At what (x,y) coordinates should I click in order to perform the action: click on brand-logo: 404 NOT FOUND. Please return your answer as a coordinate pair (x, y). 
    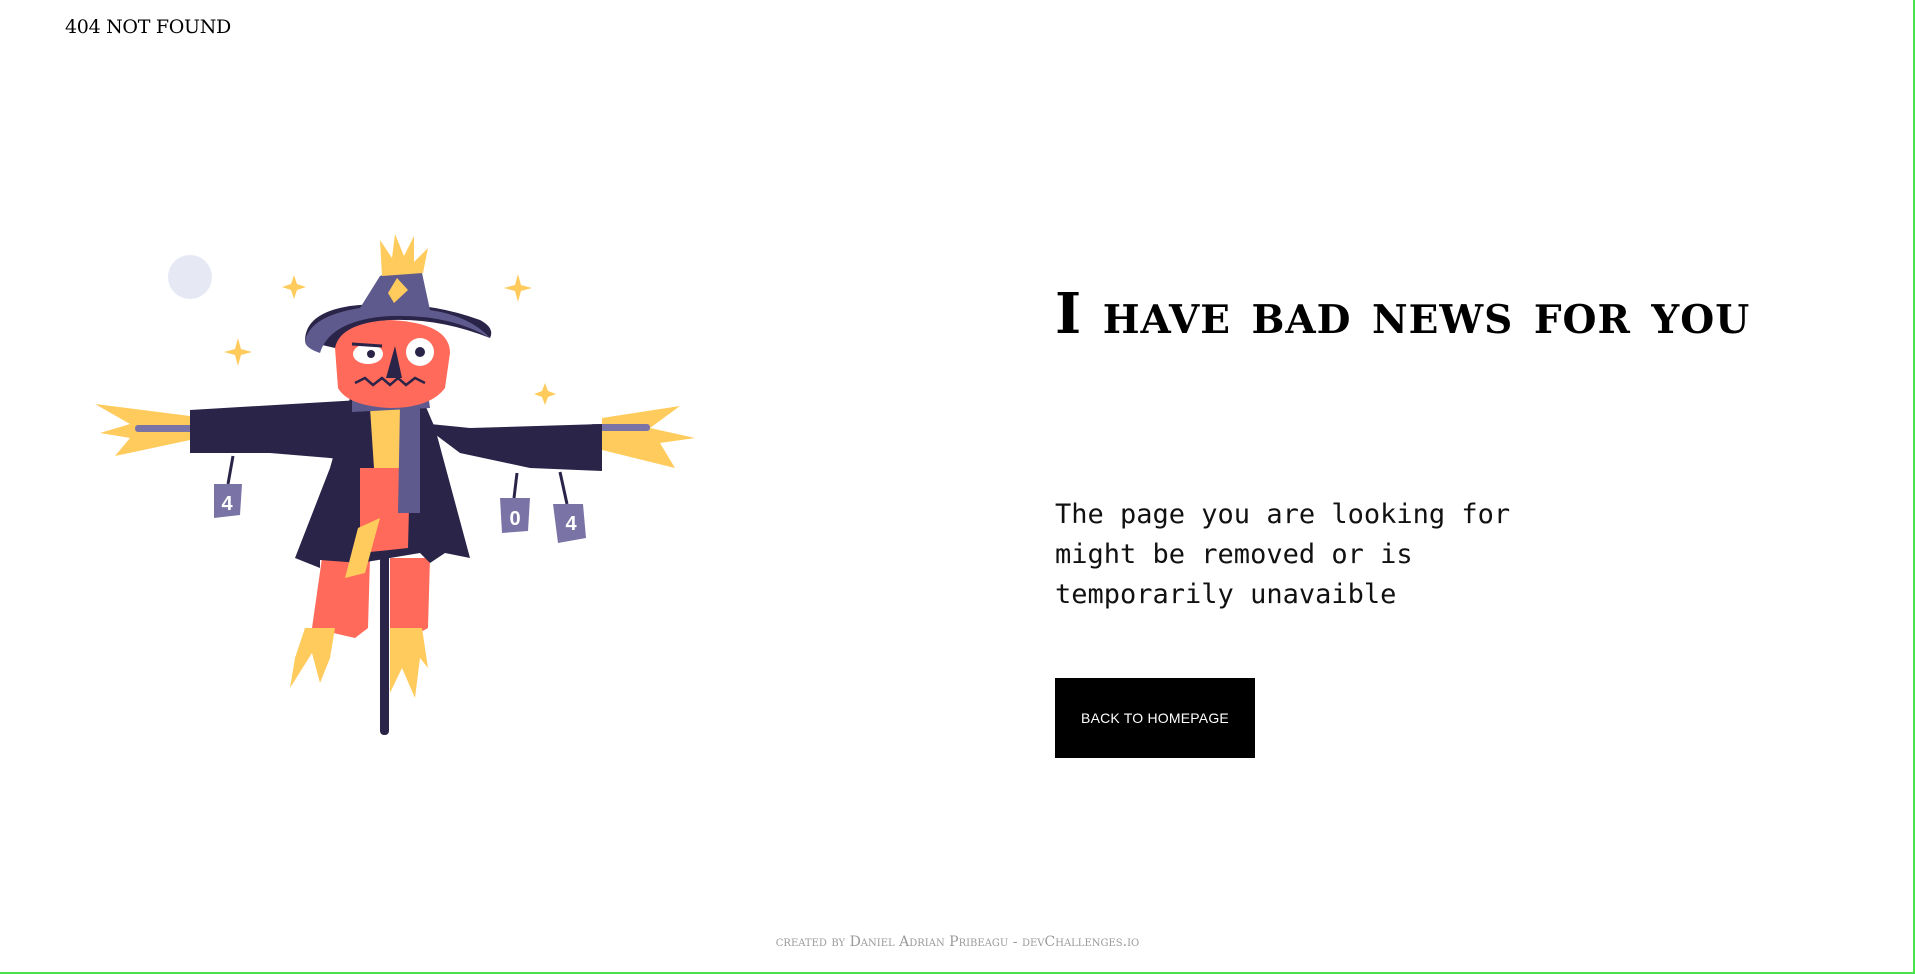
    Looking at the image, I should click on (148, 27).